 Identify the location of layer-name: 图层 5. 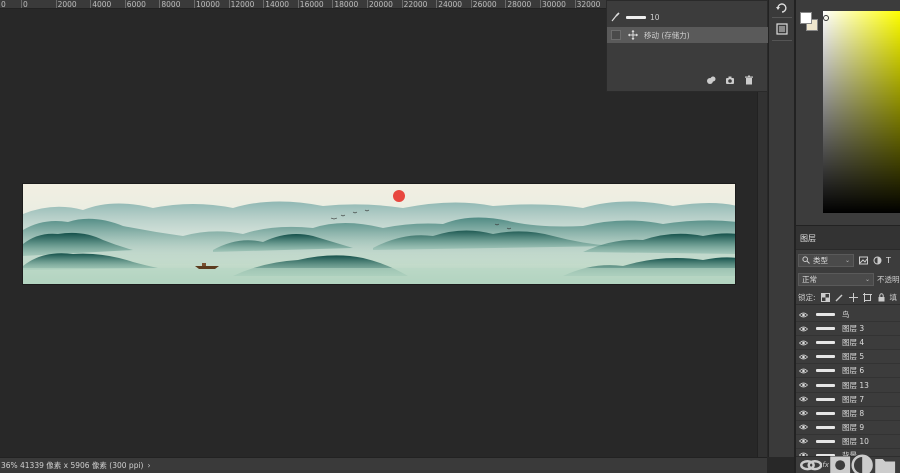
(853, 357).